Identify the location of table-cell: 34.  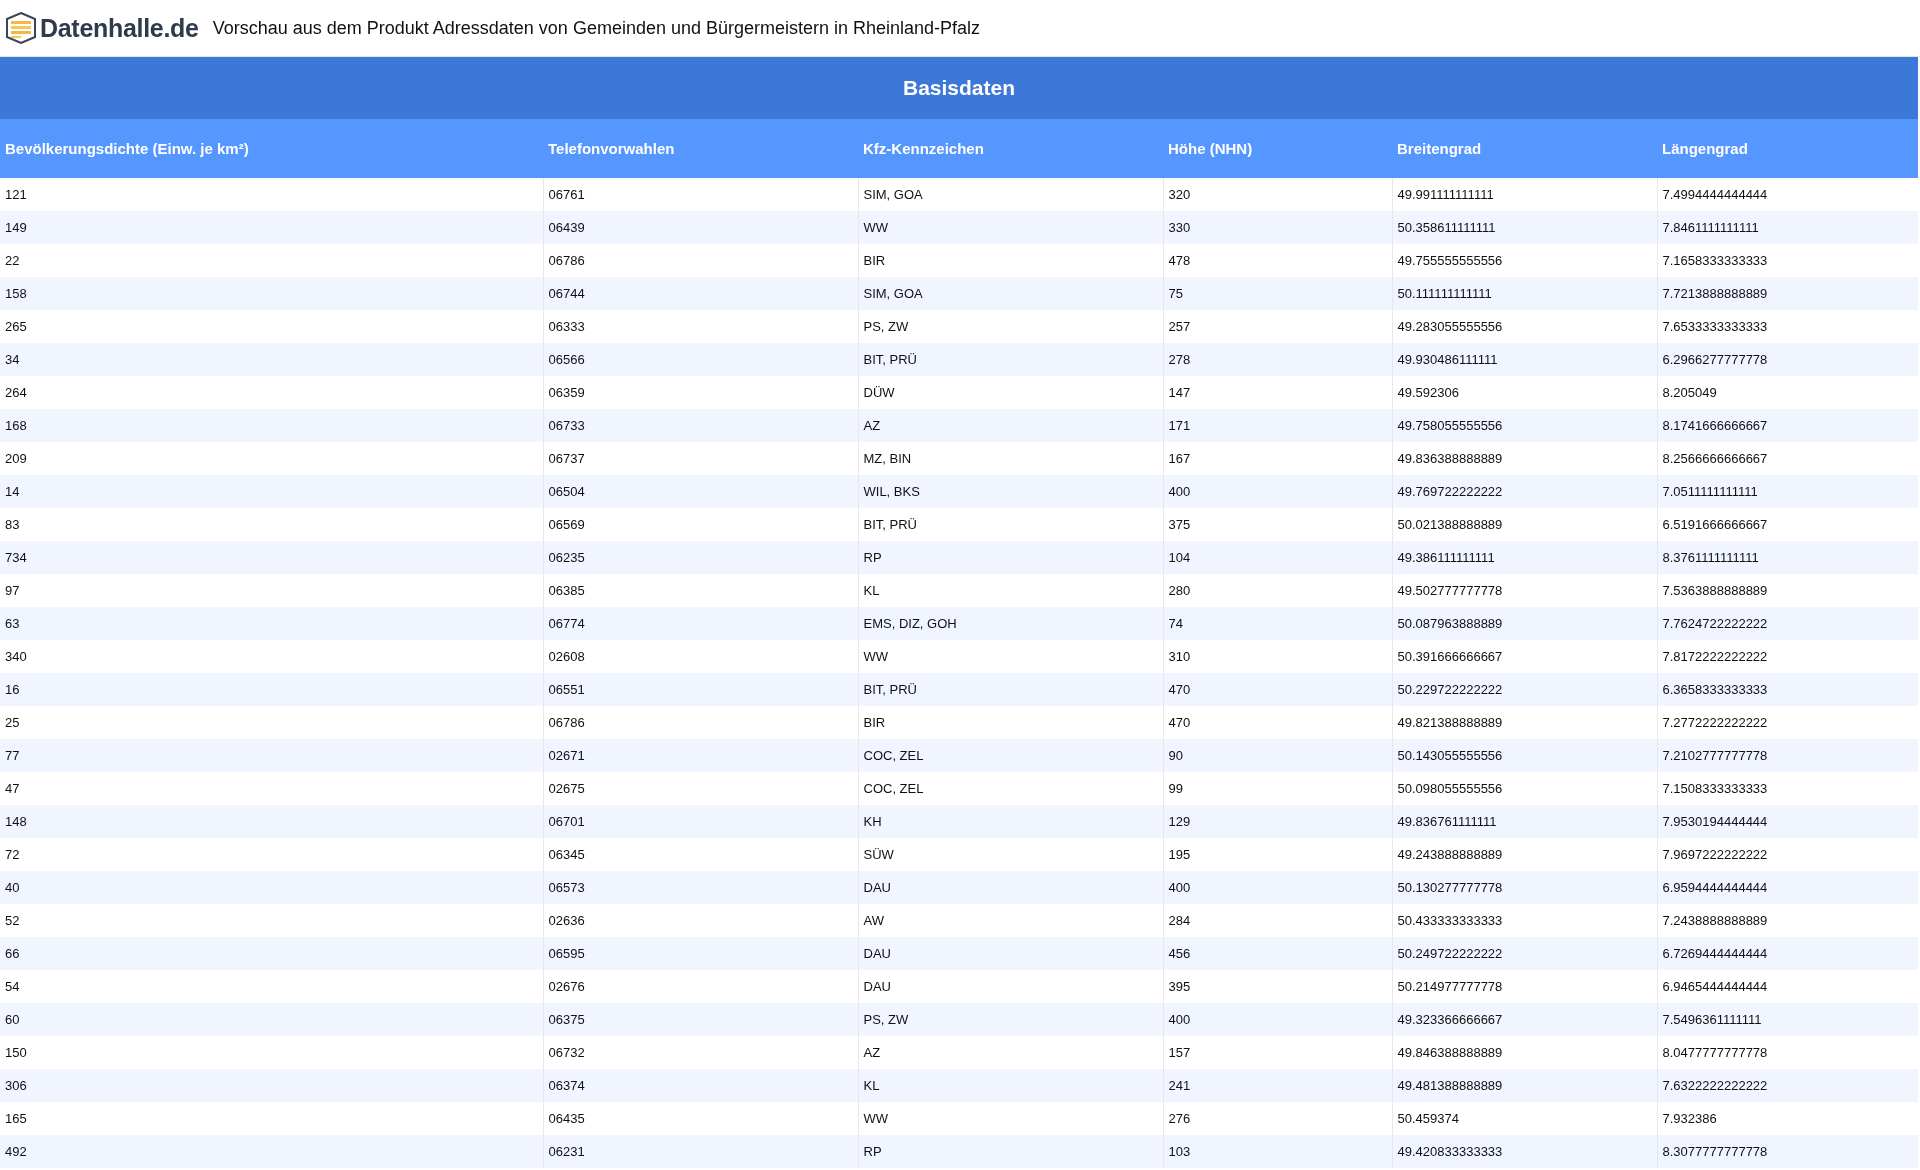
(271, 359).